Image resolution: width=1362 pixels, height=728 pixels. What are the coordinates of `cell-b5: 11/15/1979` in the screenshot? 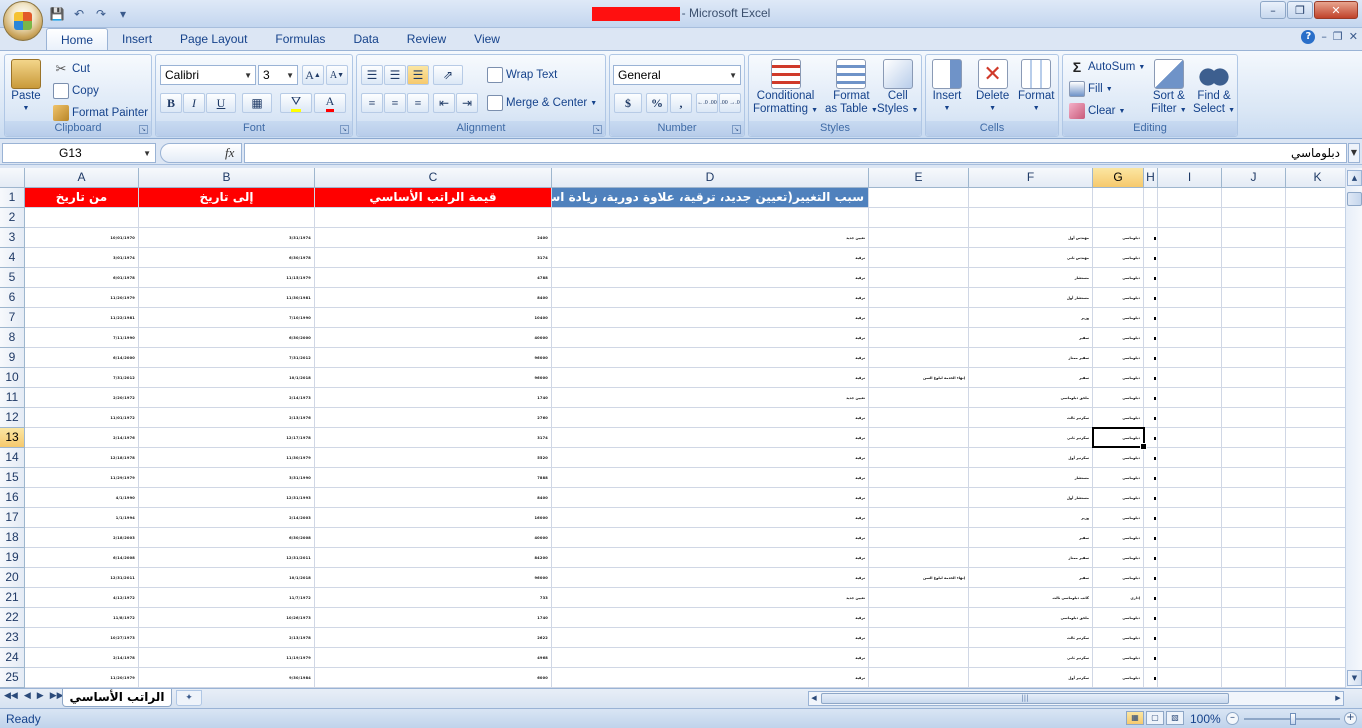 It's located at (227, 278).